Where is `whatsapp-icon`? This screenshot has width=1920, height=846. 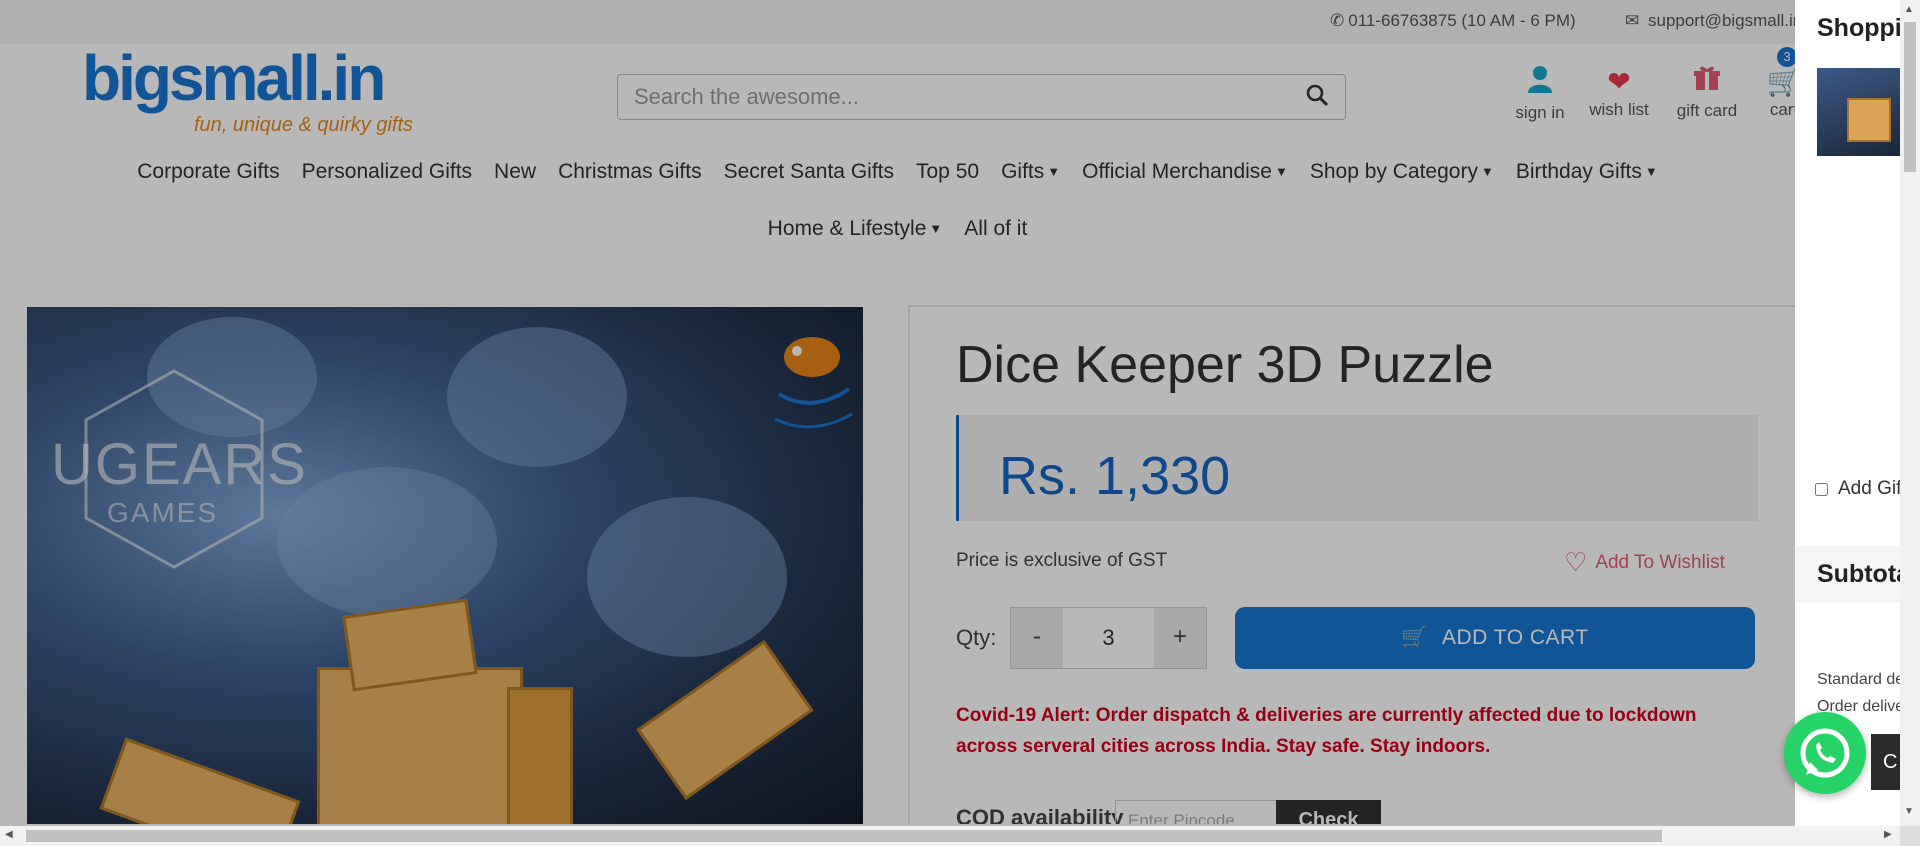 whatsapp-icon is located at coordinates (1825, 753).